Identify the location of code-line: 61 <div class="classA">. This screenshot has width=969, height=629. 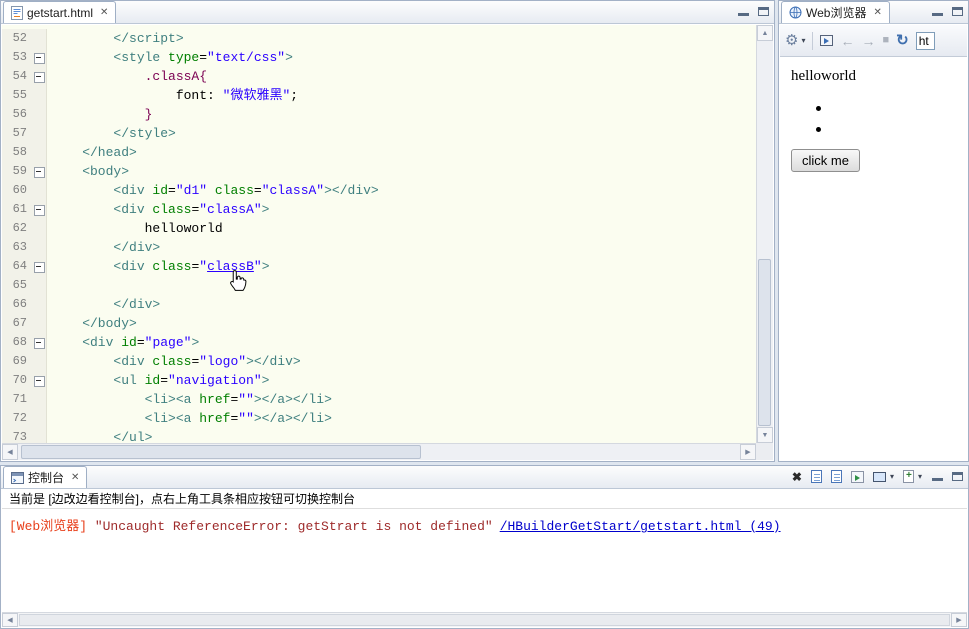
(379, 209).